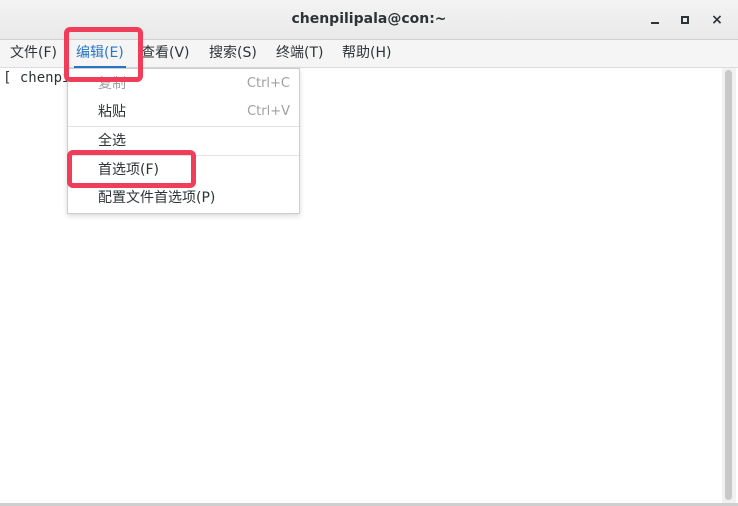  I want to click on close-icon: ×, so click(717, 20).